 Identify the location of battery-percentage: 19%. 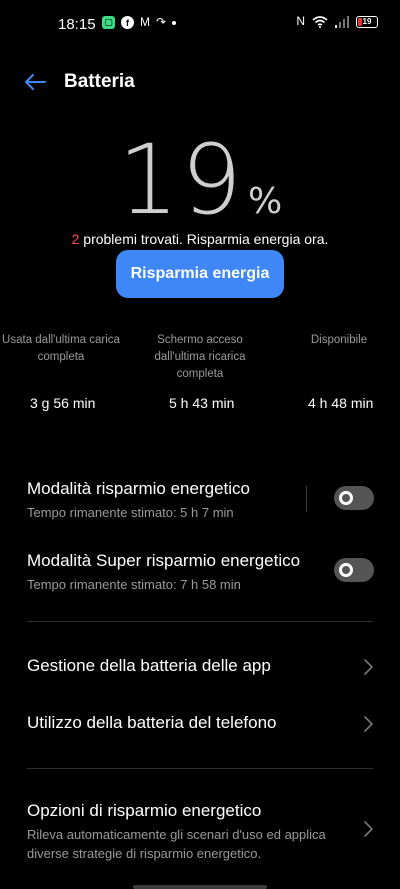
(200, 180).